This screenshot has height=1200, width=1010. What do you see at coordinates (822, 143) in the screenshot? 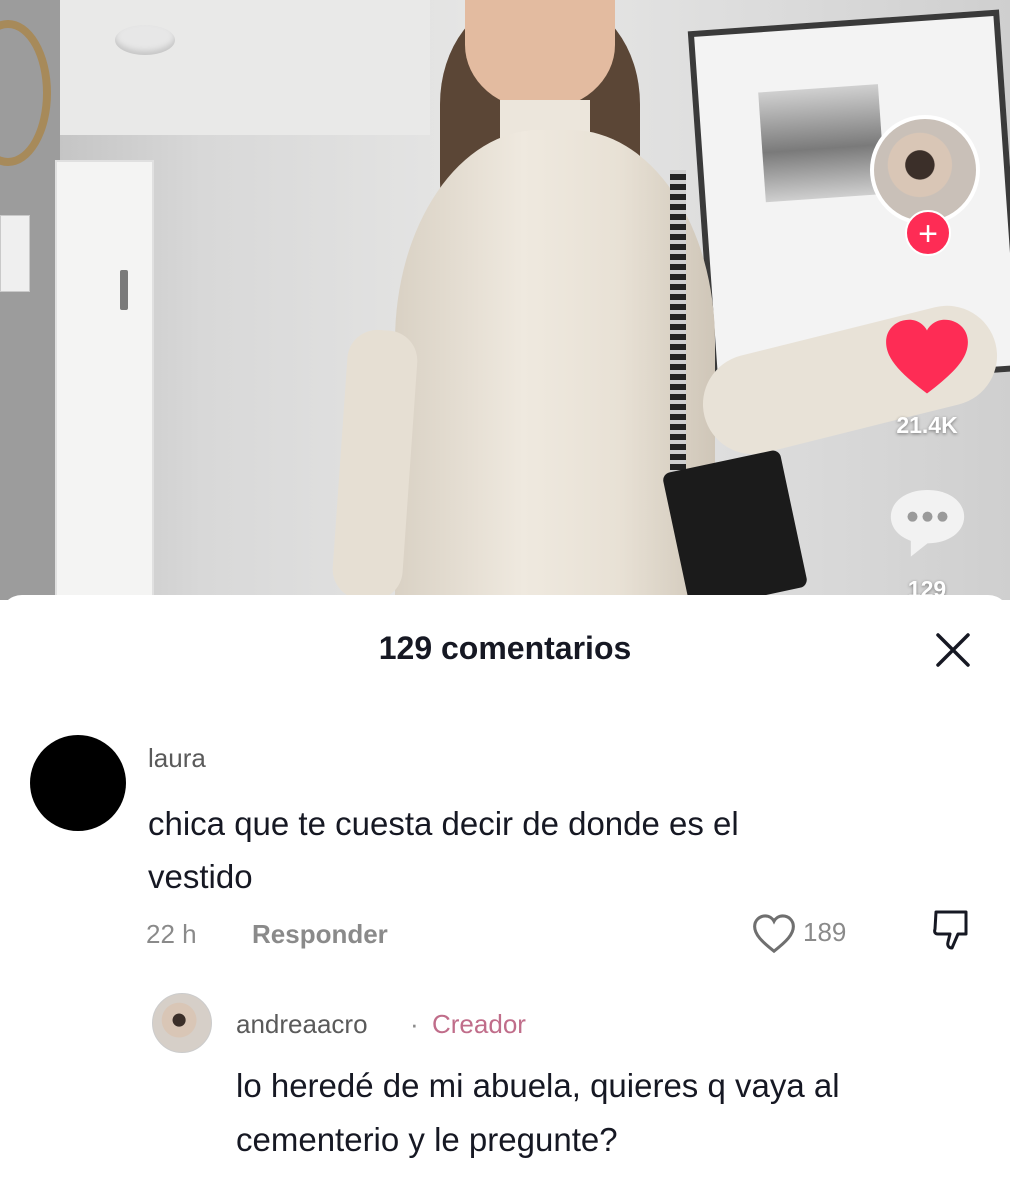
I see `frame-photo` at bounding box center [822, 143].